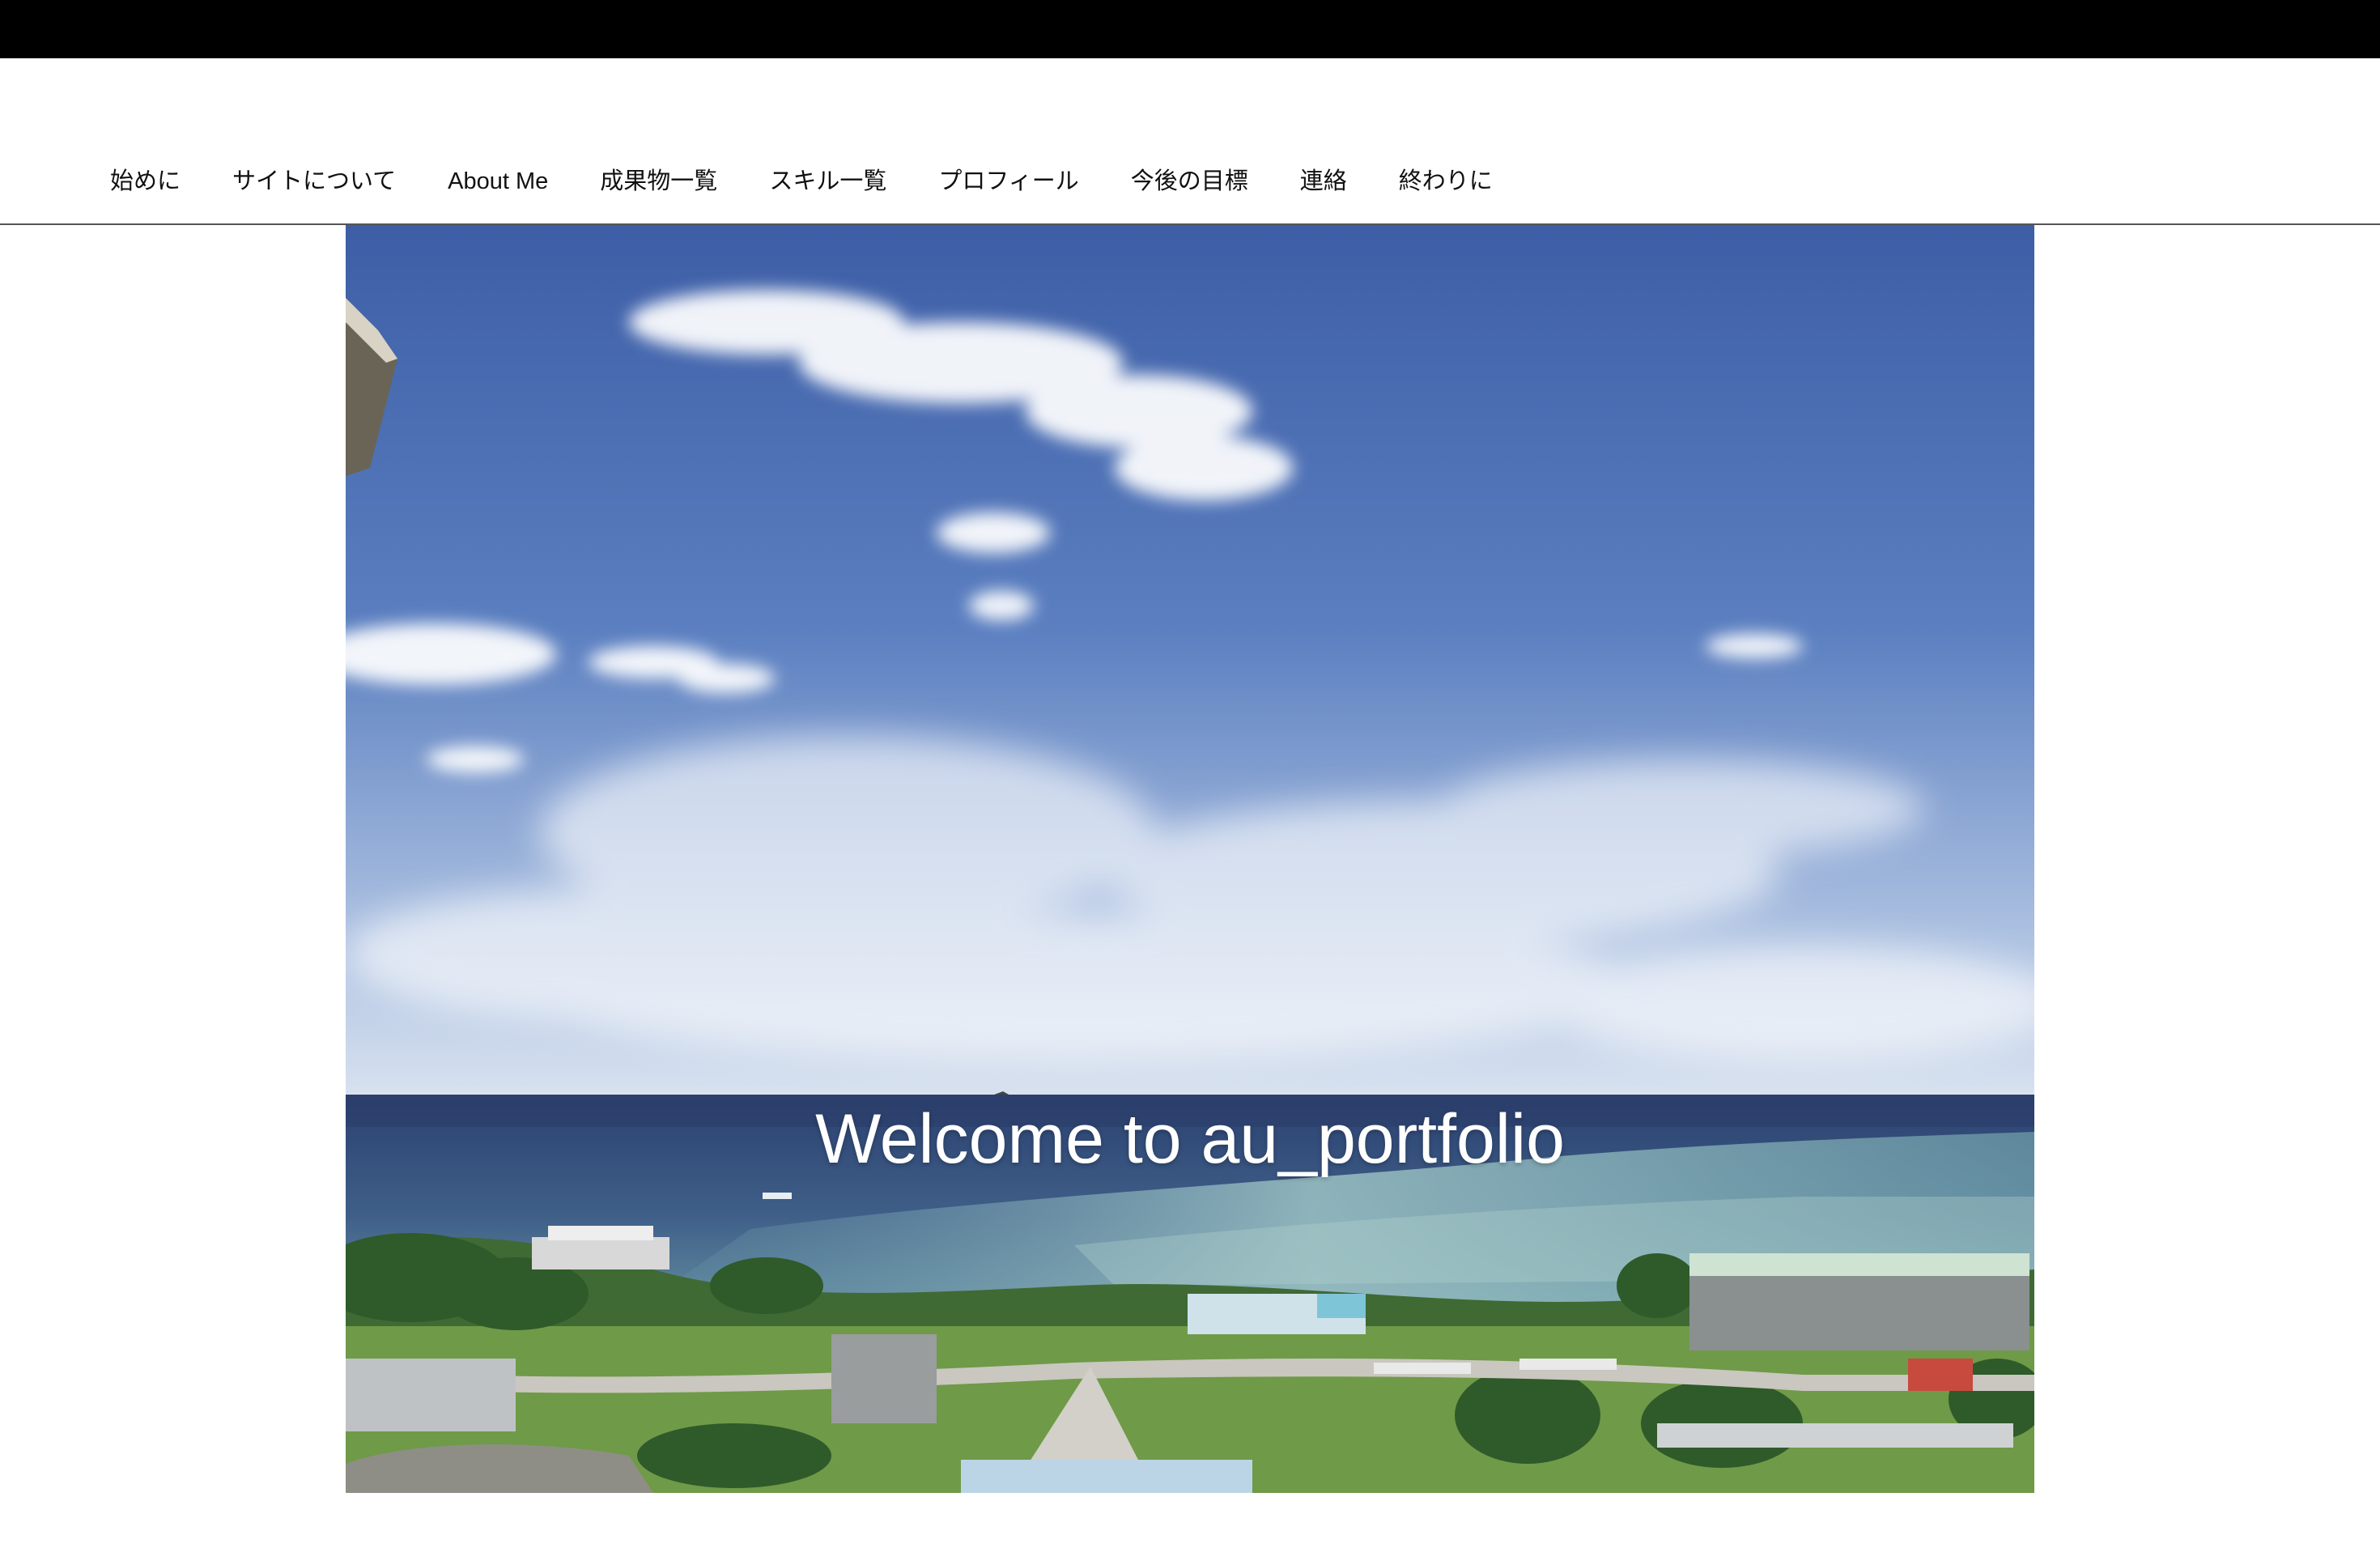 This screenshot has width=2380, height=1548. Describe the element at coordinates (1323, 182) in the screenshot. I see `nav-item-contact: 連絡` at that location.